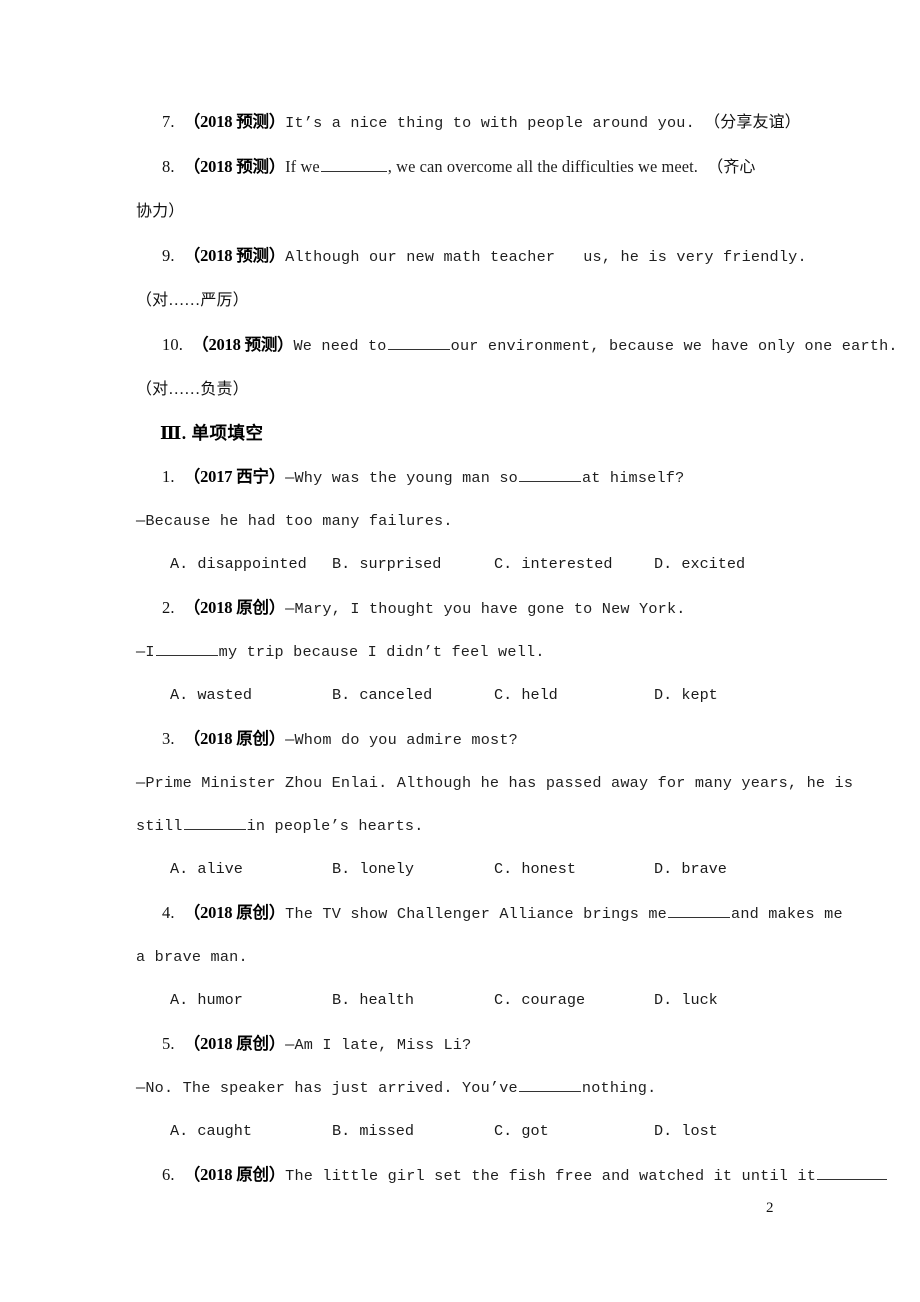  What do you see at coordinates (466, 1131) in the screenshot?
I see `choice-item-5-options: A. caught B. missed C. got D. lost` at bounding box center [466, 1131].